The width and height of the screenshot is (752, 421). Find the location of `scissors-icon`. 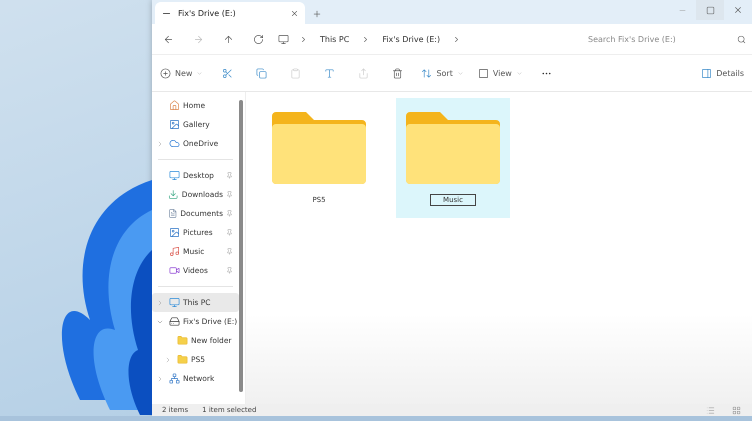

scissors-icon is located at coordinates (227, 73).